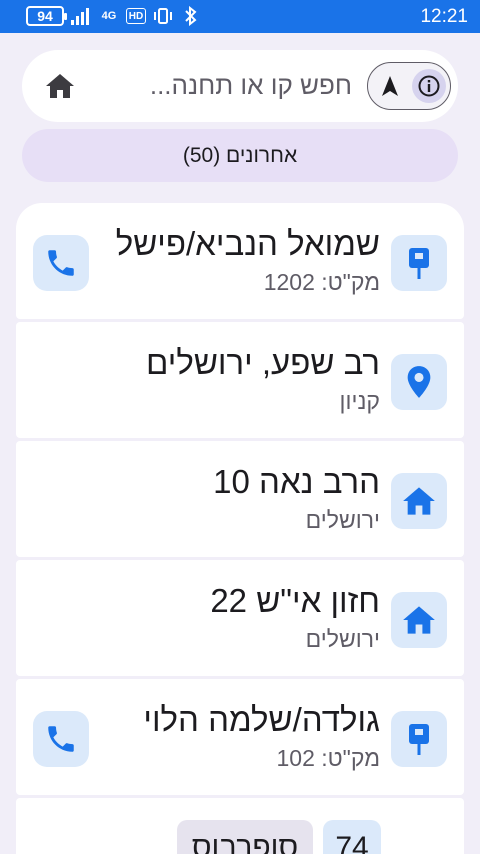 Image resolution: width=480 pixels, height=854 pixels. Describe the element at coordinates (240, 155) in the screenshot. I see `recents-chip: אחרונים (50)` at that location.